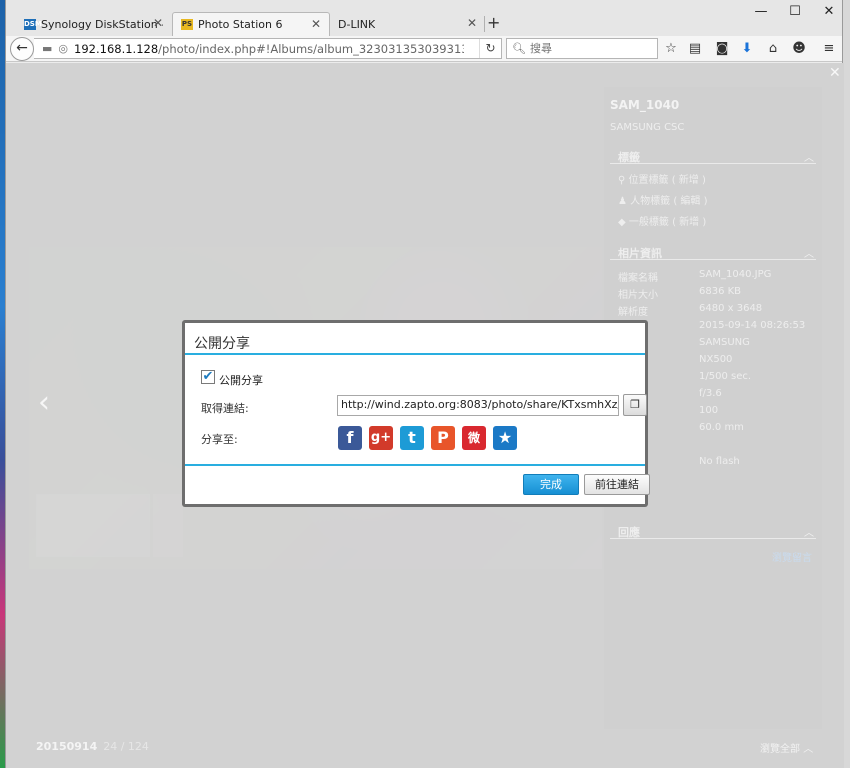  What do you see at coordinates (735, 274) in the screenshot?
I see `info-value: SAM_1040.JPG` at bounding box center [735, 274].